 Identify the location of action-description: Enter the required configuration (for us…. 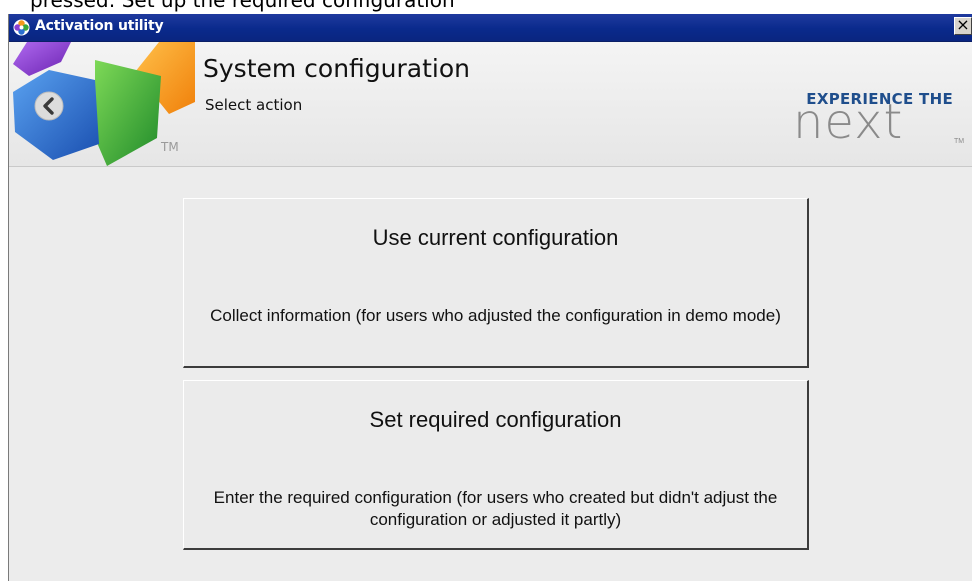
(495, 508).